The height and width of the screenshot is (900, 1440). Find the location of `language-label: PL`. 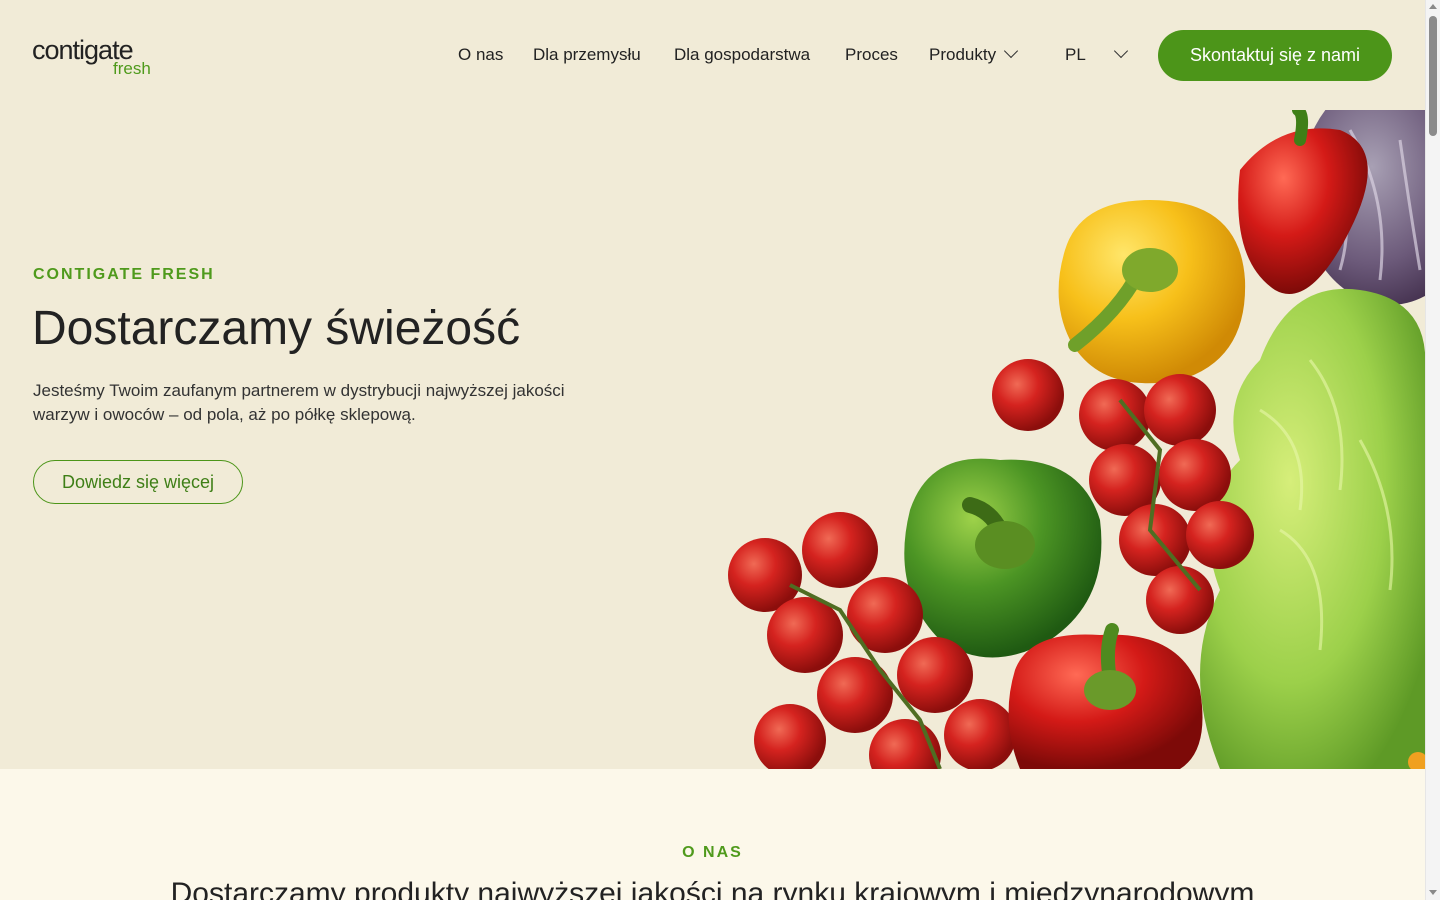

language-label: PL is located at coordinates (1075, 54).